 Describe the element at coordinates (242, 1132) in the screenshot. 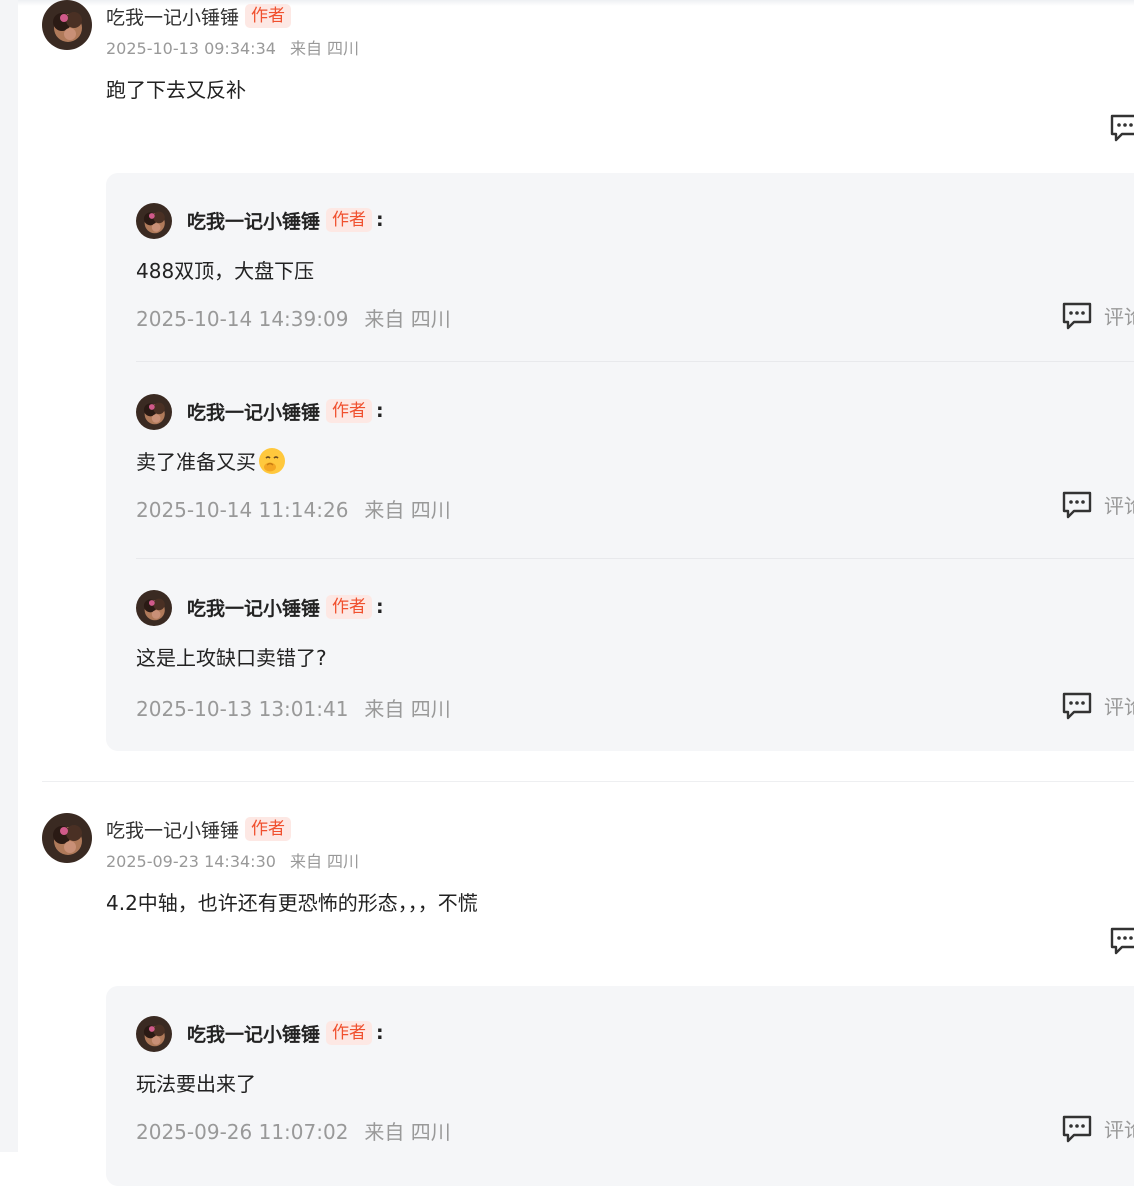

I see `reply-timestamp: 2025-09-26 11:07:02` at that location.